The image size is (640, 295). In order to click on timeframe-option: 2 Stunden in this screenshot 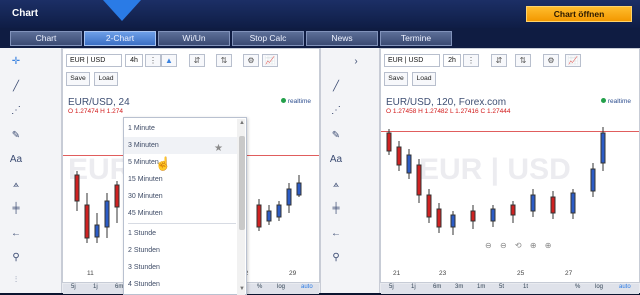, I will do `click(180, 250)`.